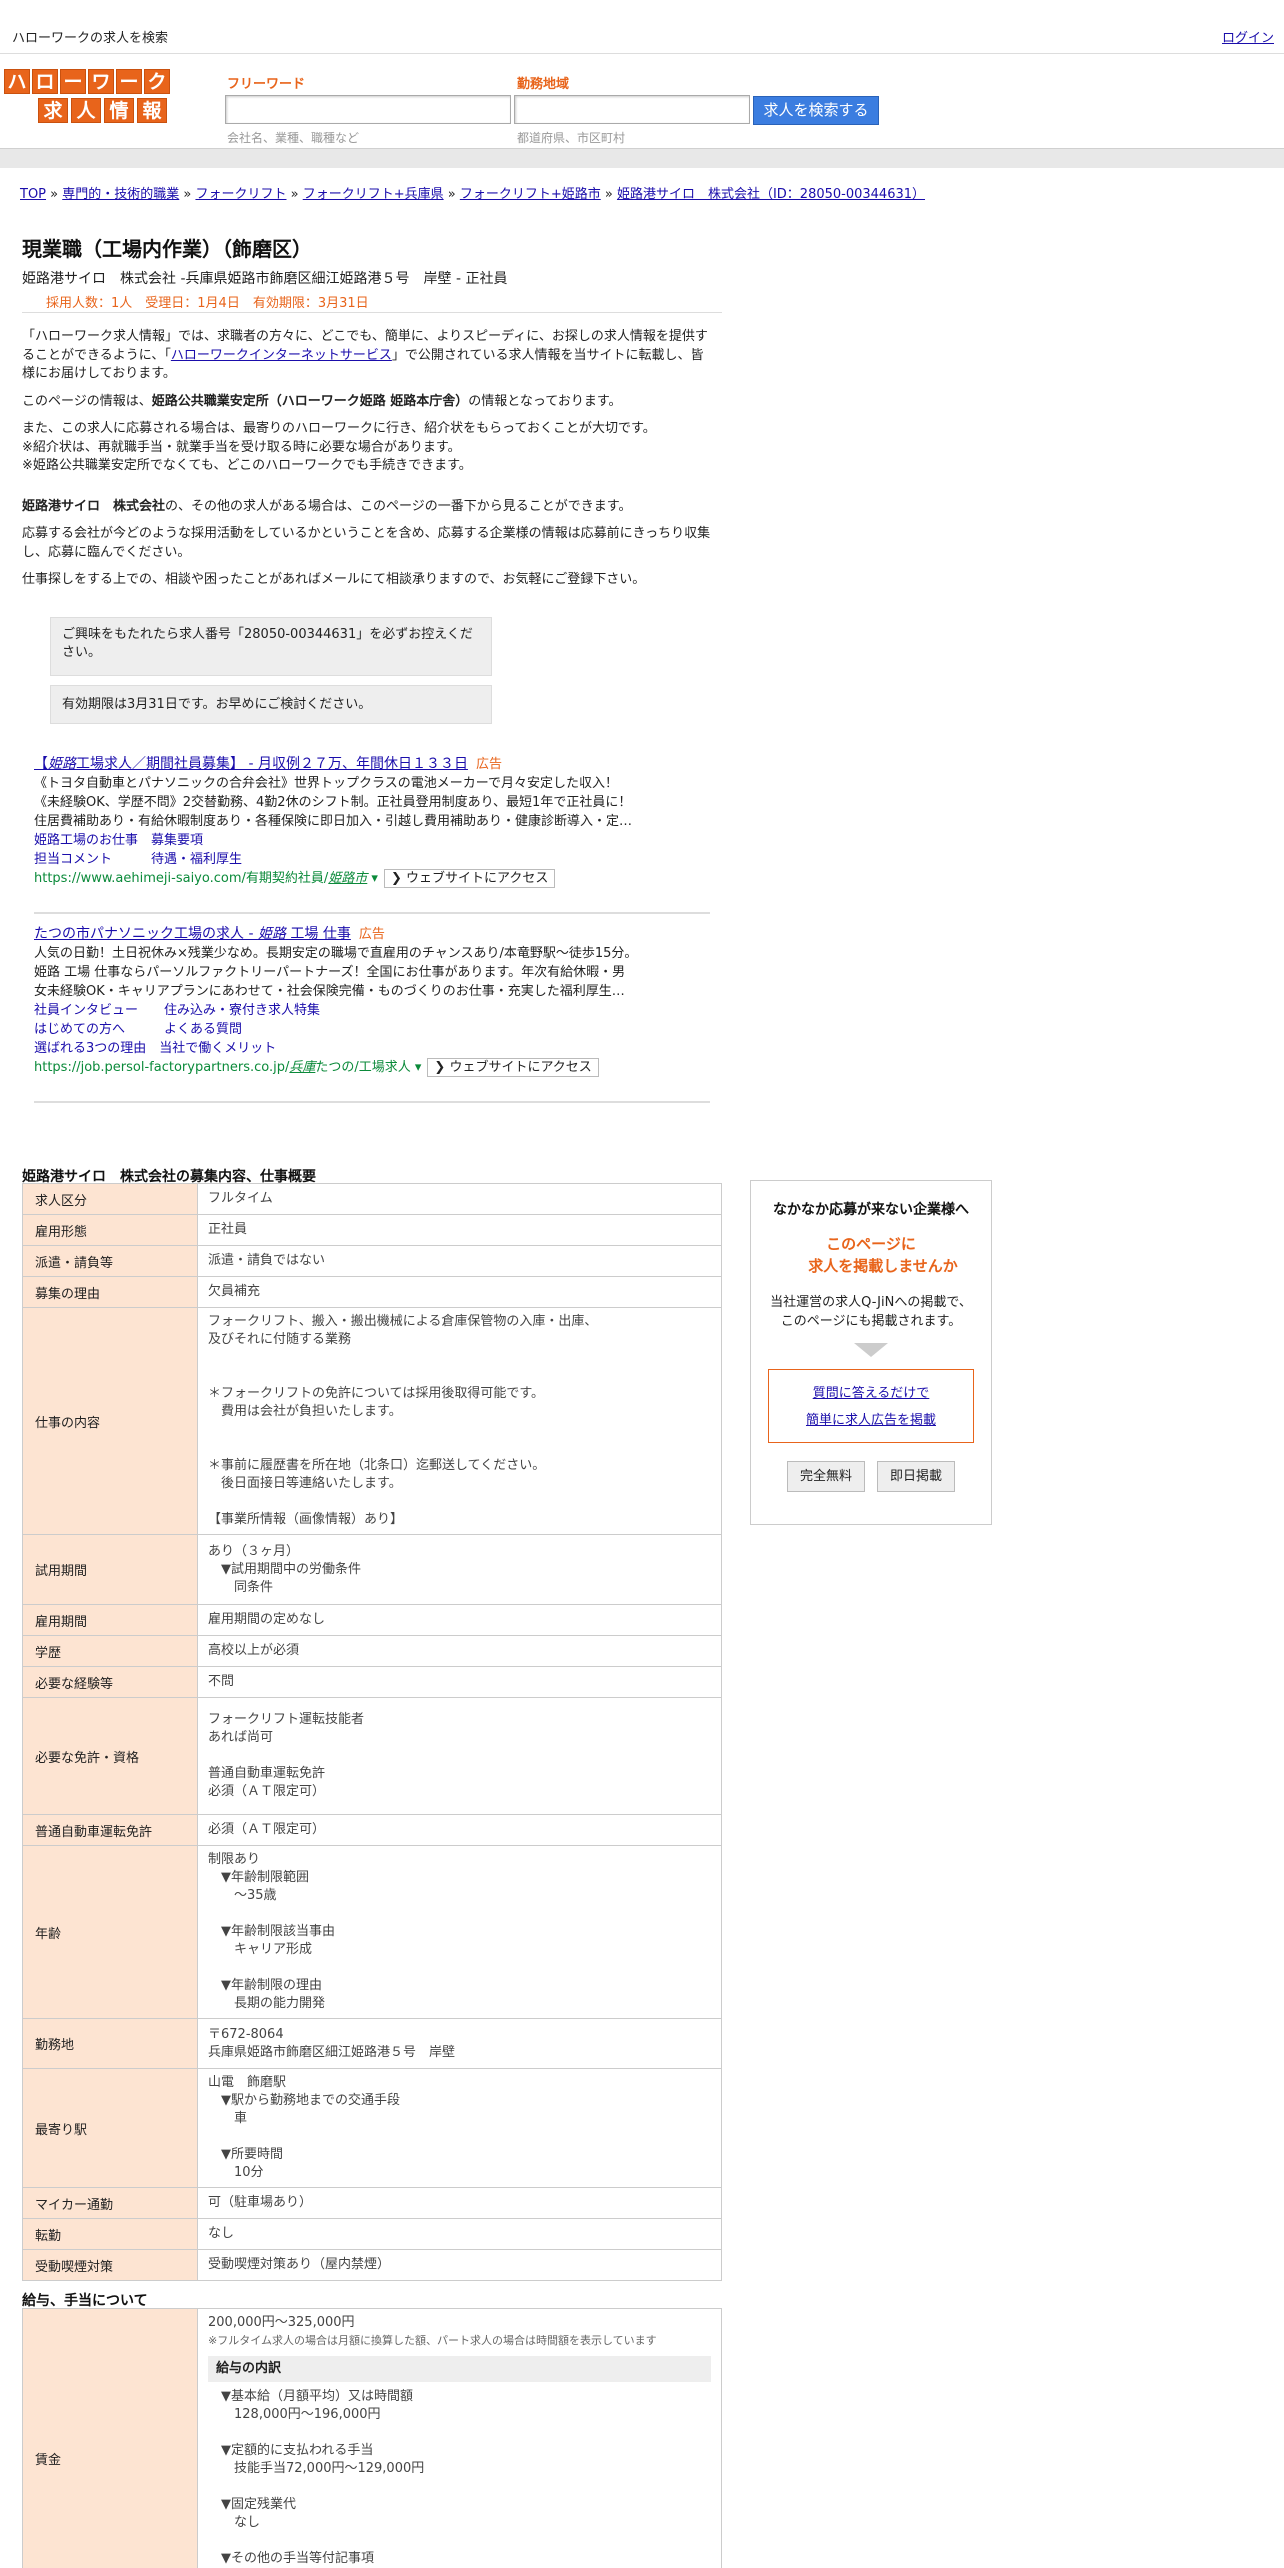  Describe the element at coordinates (110, 1421) in the screenshot. I see `row-label: 仕事の内容` at that location.